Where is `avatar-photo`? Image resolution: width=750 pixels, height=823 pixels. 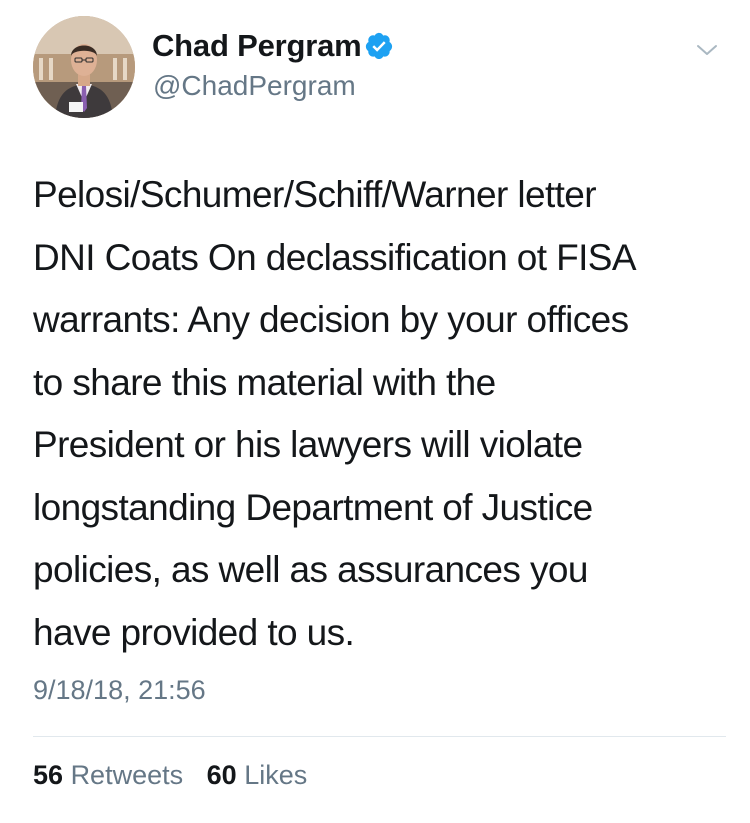 avatar-photo is located at coordinates (84, 67).